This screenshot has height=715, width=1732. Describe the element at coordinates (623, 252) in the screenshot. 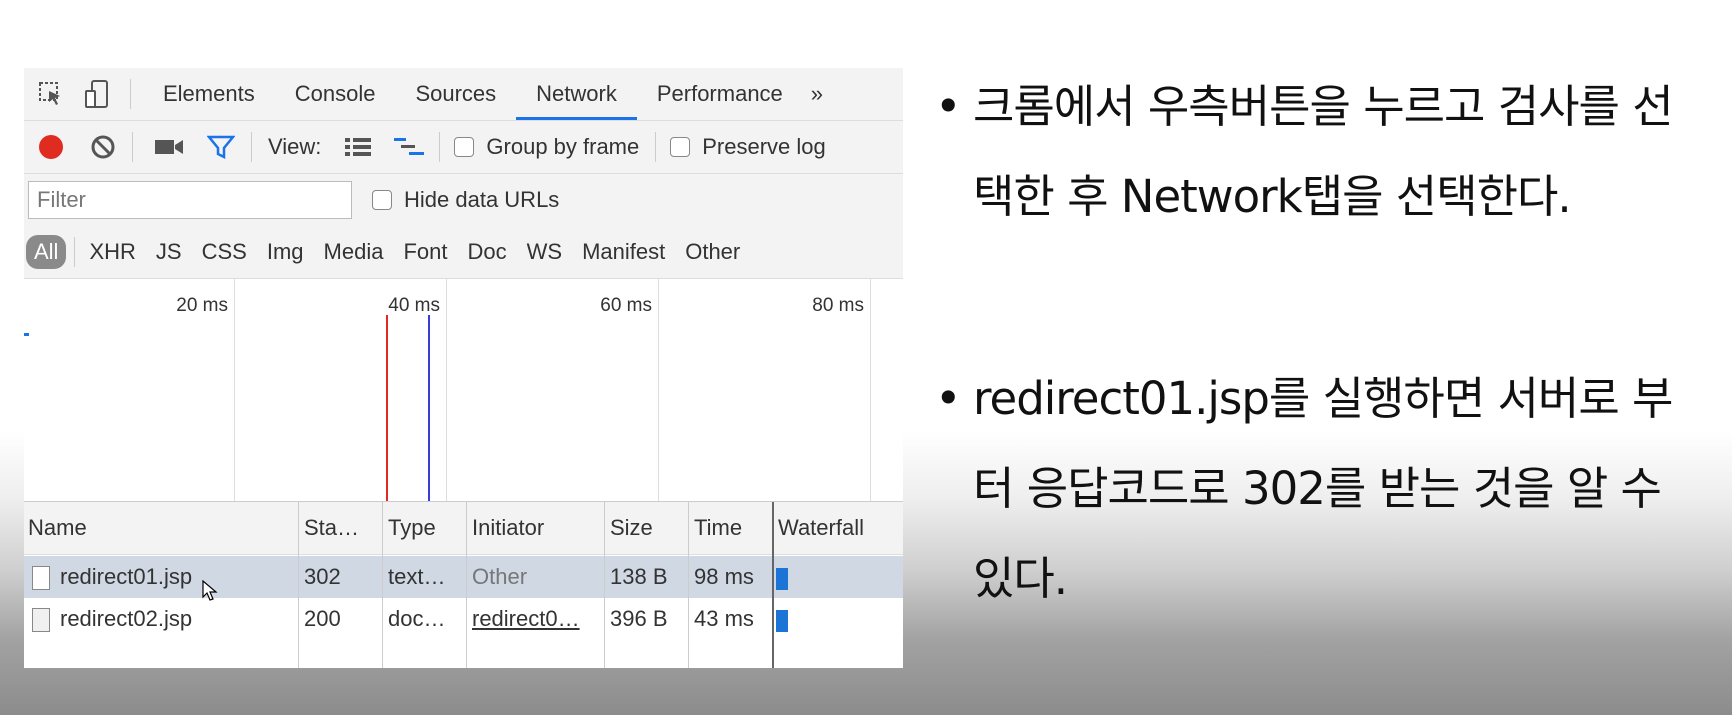

I see `type-filter-manifest: Manifest` at that location.